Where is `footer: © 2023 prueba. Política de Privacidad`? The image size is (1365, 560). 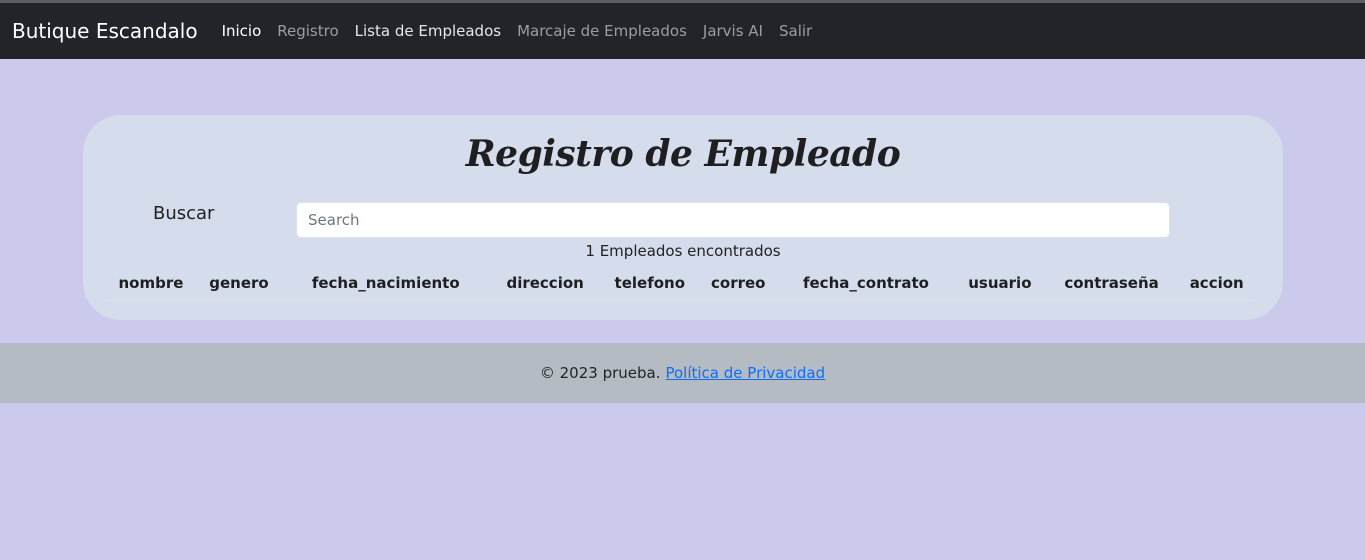
footer: © 2023 prueba. Política de Privacidad is located at coordinates (682, 373).